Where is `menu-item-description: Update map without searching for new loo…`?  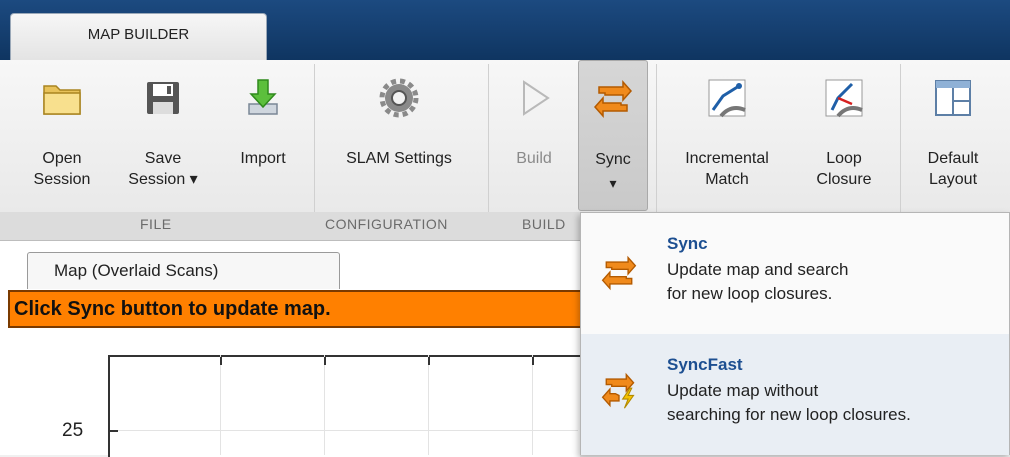 menu-item-description: Update map without searching for new loo… is located at coordinates (789, 402).